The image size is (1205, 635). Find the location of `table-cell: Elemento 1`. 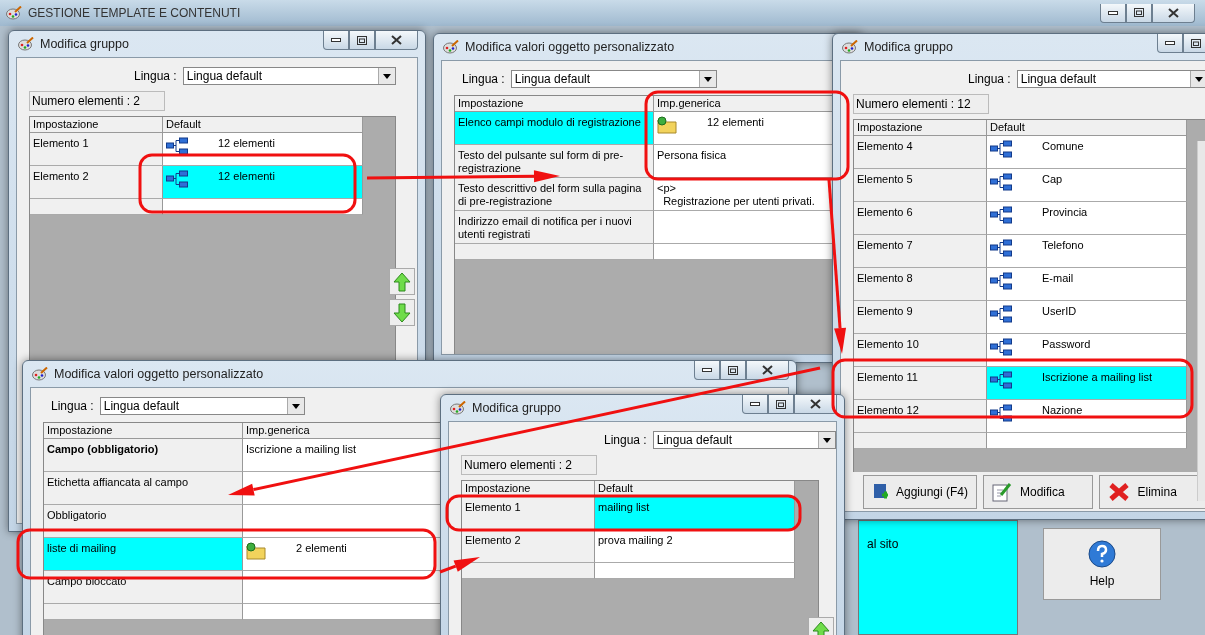

table-cell: Elemento 1 is located at coordinates (96, 149).